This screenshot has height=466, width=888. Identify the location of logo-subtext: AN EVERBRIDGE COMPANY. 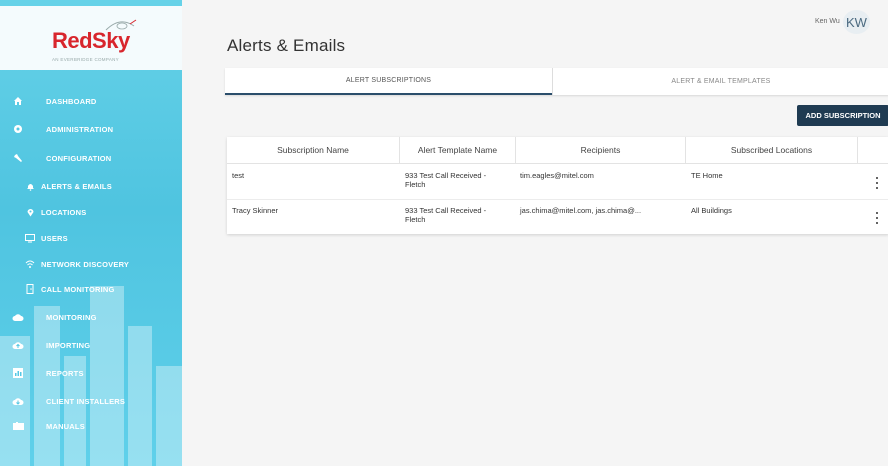
(85, 59).